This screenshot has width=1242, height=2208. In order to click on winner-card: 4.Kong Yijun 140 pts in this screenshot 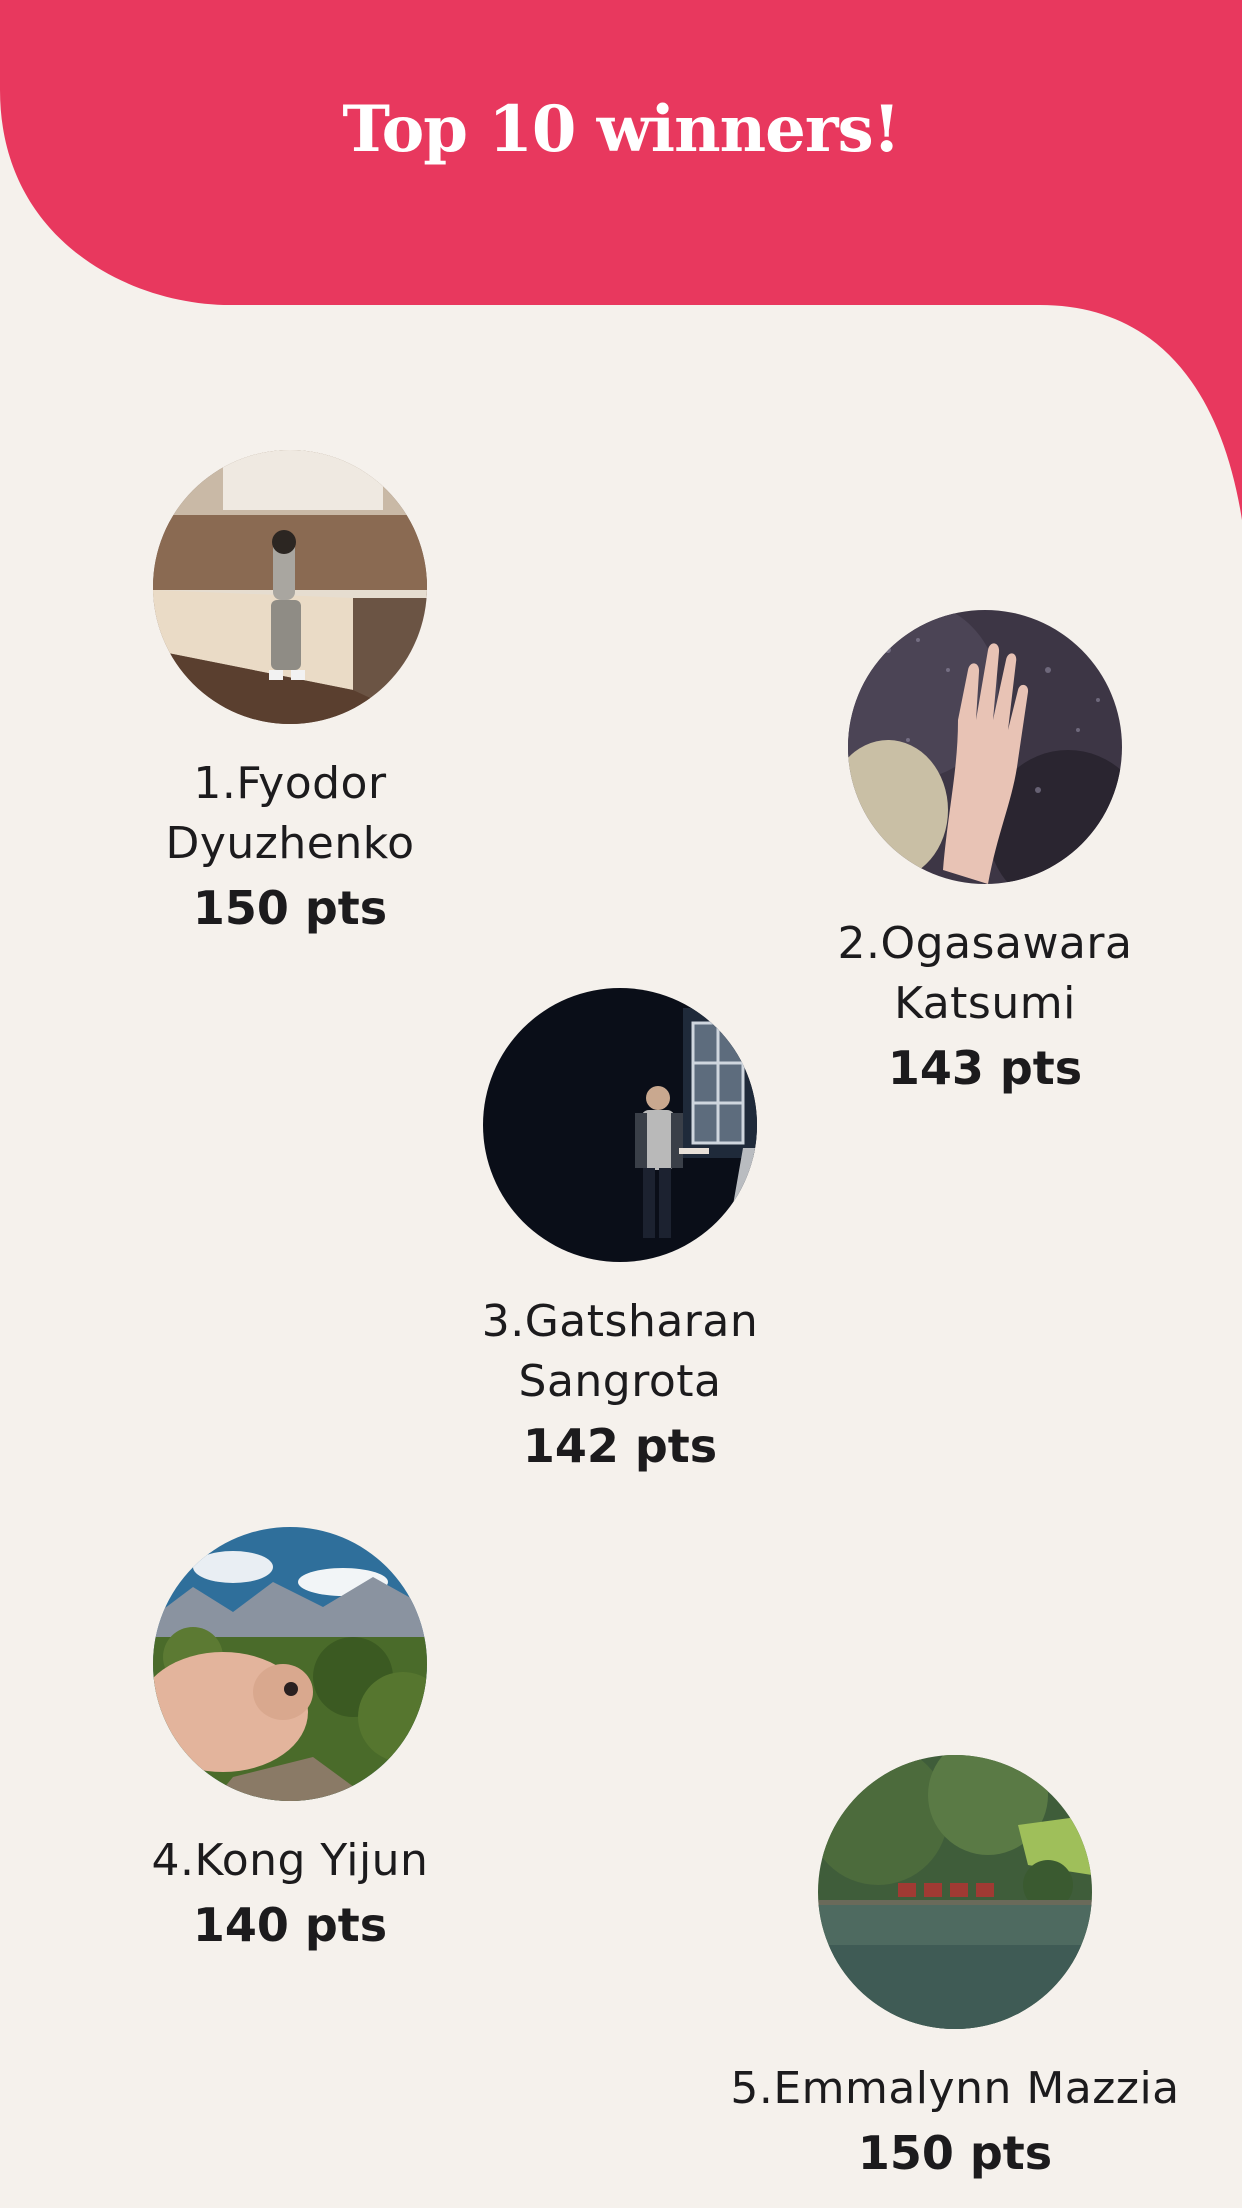, I will do `click(290, 1742)`.